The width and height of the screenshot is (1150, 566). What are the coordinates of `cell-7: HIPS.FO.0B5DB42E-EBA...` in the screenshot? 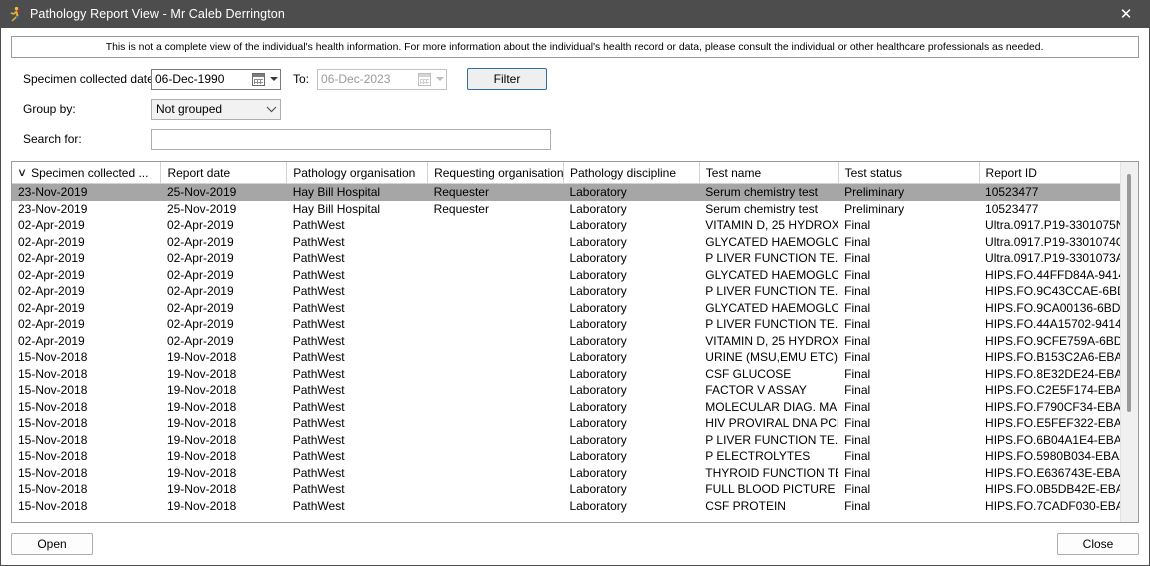 It's located at (1052, 489).